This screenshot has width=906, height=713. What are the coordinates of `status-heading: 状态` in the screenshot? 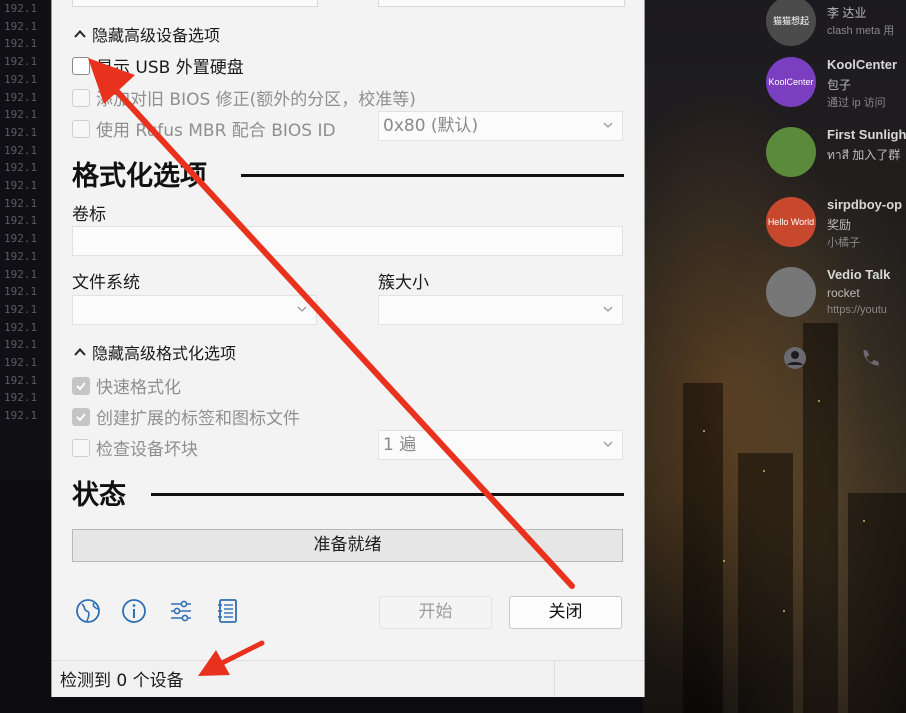 It's located at (99, 492).